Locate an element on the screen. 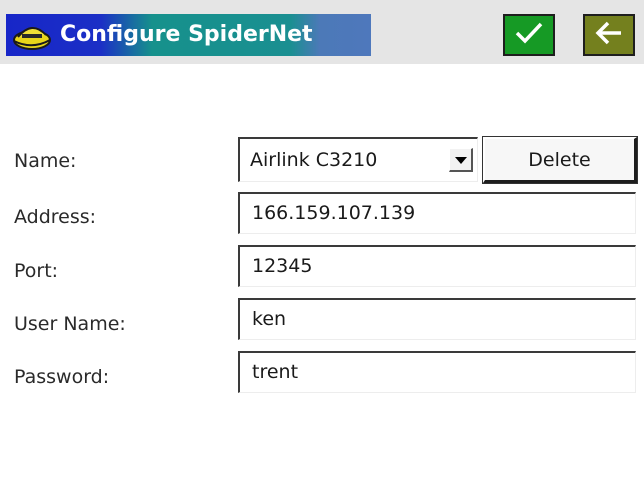 The height and width of the screenshot is (481, 644). password-field: trent is located at coordinates (437, 372).